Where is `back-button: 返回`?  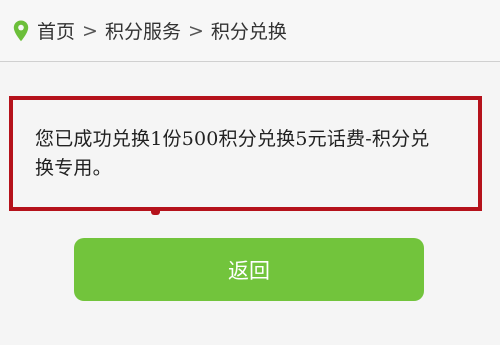 back-button: 返回 is located at coordinates (249, 269).